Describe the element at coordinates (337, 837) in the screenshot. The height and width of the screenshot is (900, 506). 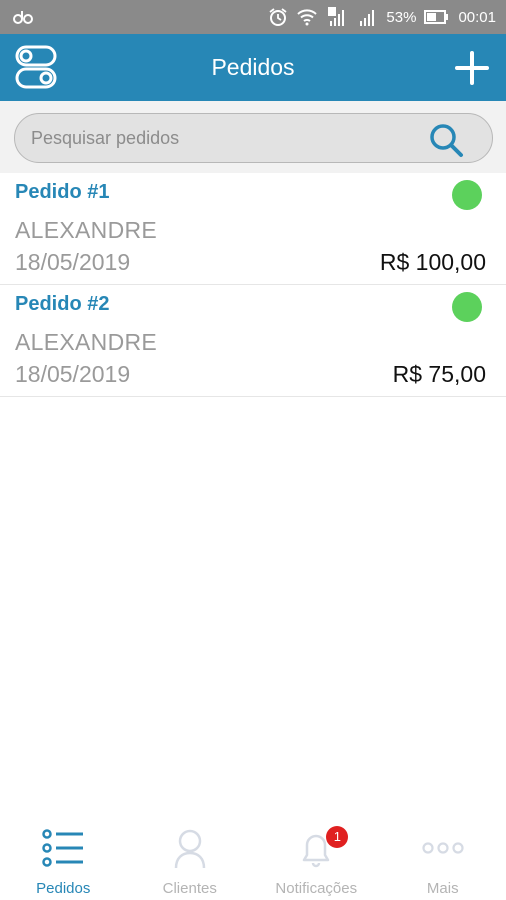
I see `notification-badge: 1` at that location.